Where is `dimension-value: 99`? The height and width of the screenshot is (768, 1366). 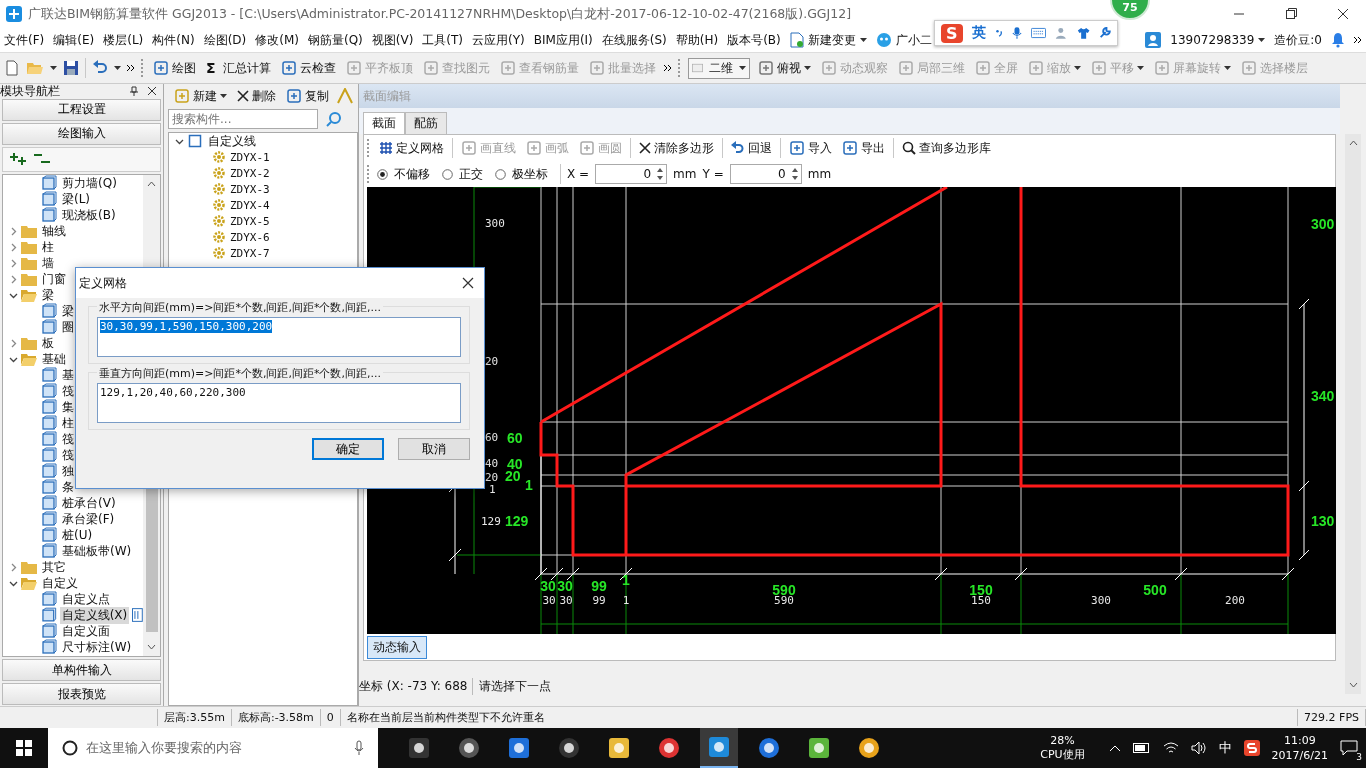
dimension-value: 99 is located at coordinates (599, 586).